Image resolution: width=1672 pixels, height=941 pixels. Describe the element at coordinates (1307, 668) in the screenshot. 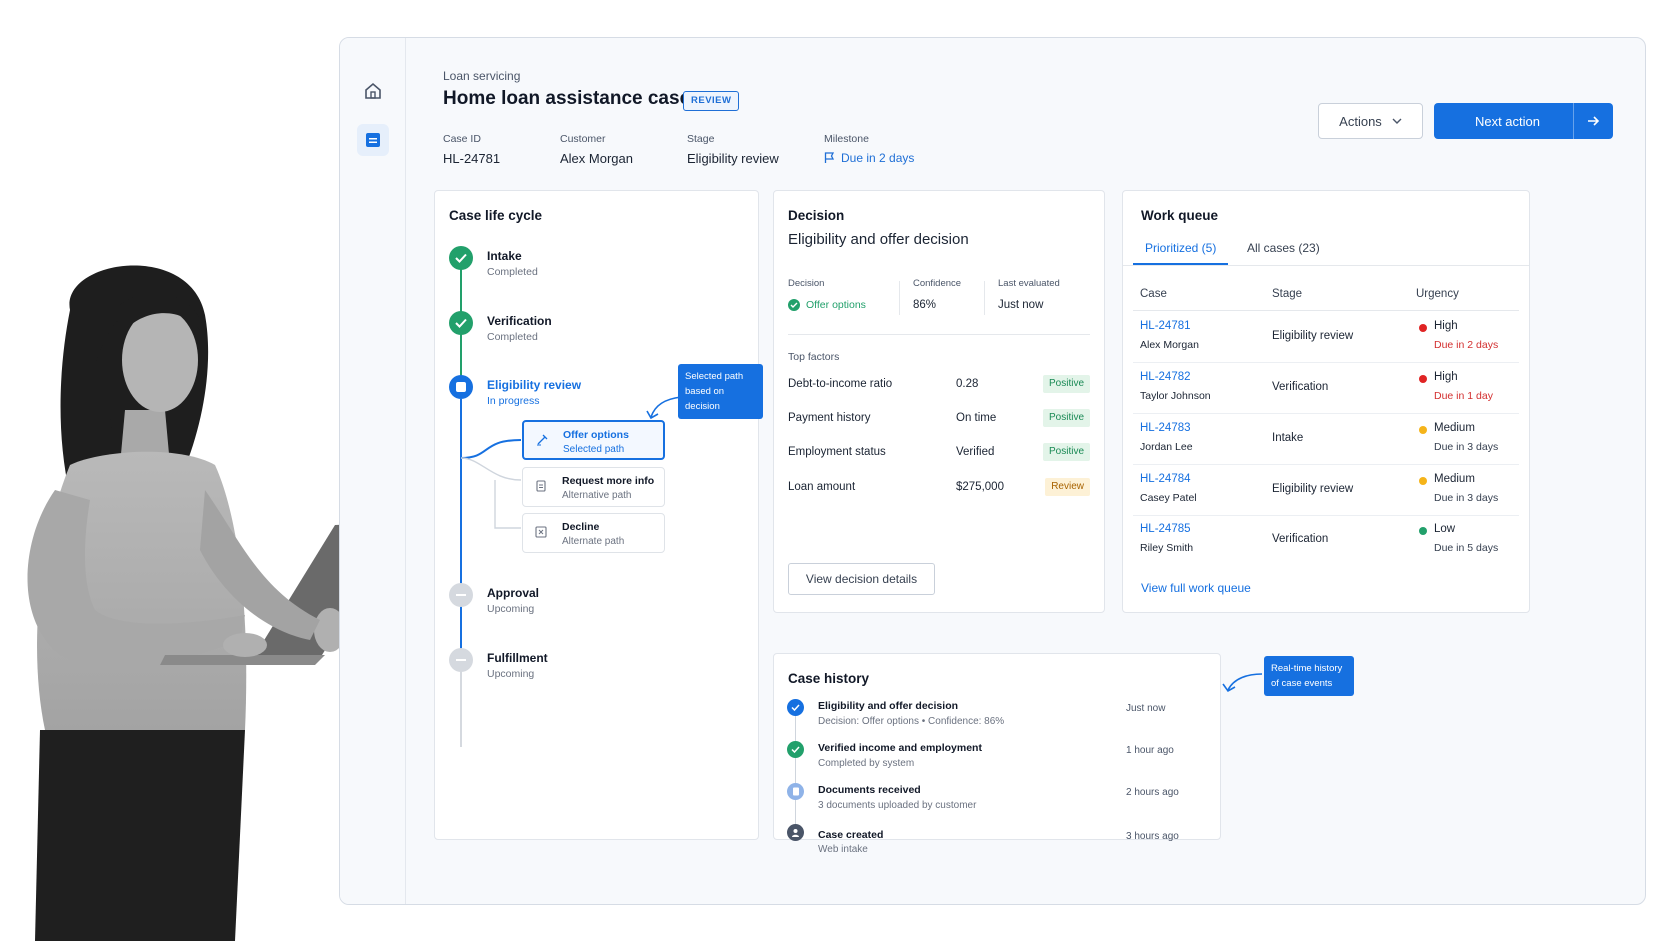

I see `callout-line: Real-time history` at that location.